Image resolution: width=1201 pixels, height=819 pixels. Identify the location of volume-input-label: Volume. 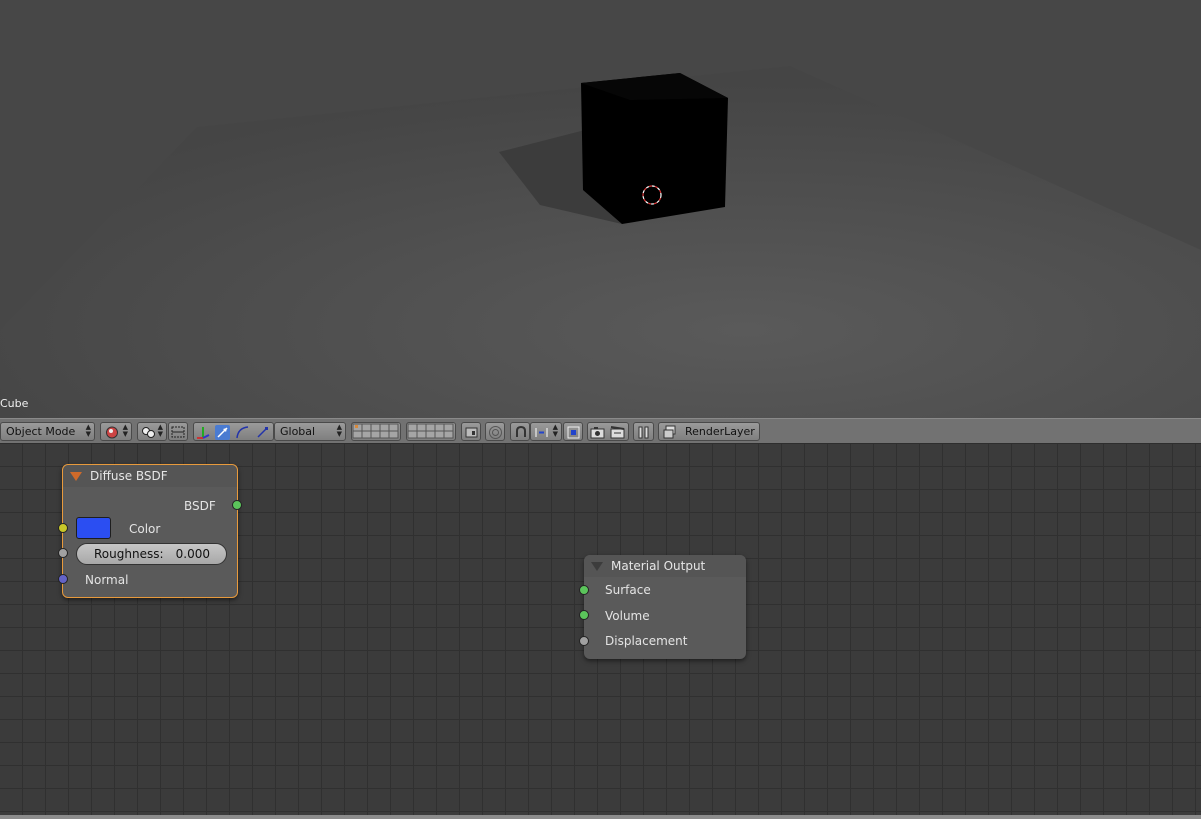
(627, 616).